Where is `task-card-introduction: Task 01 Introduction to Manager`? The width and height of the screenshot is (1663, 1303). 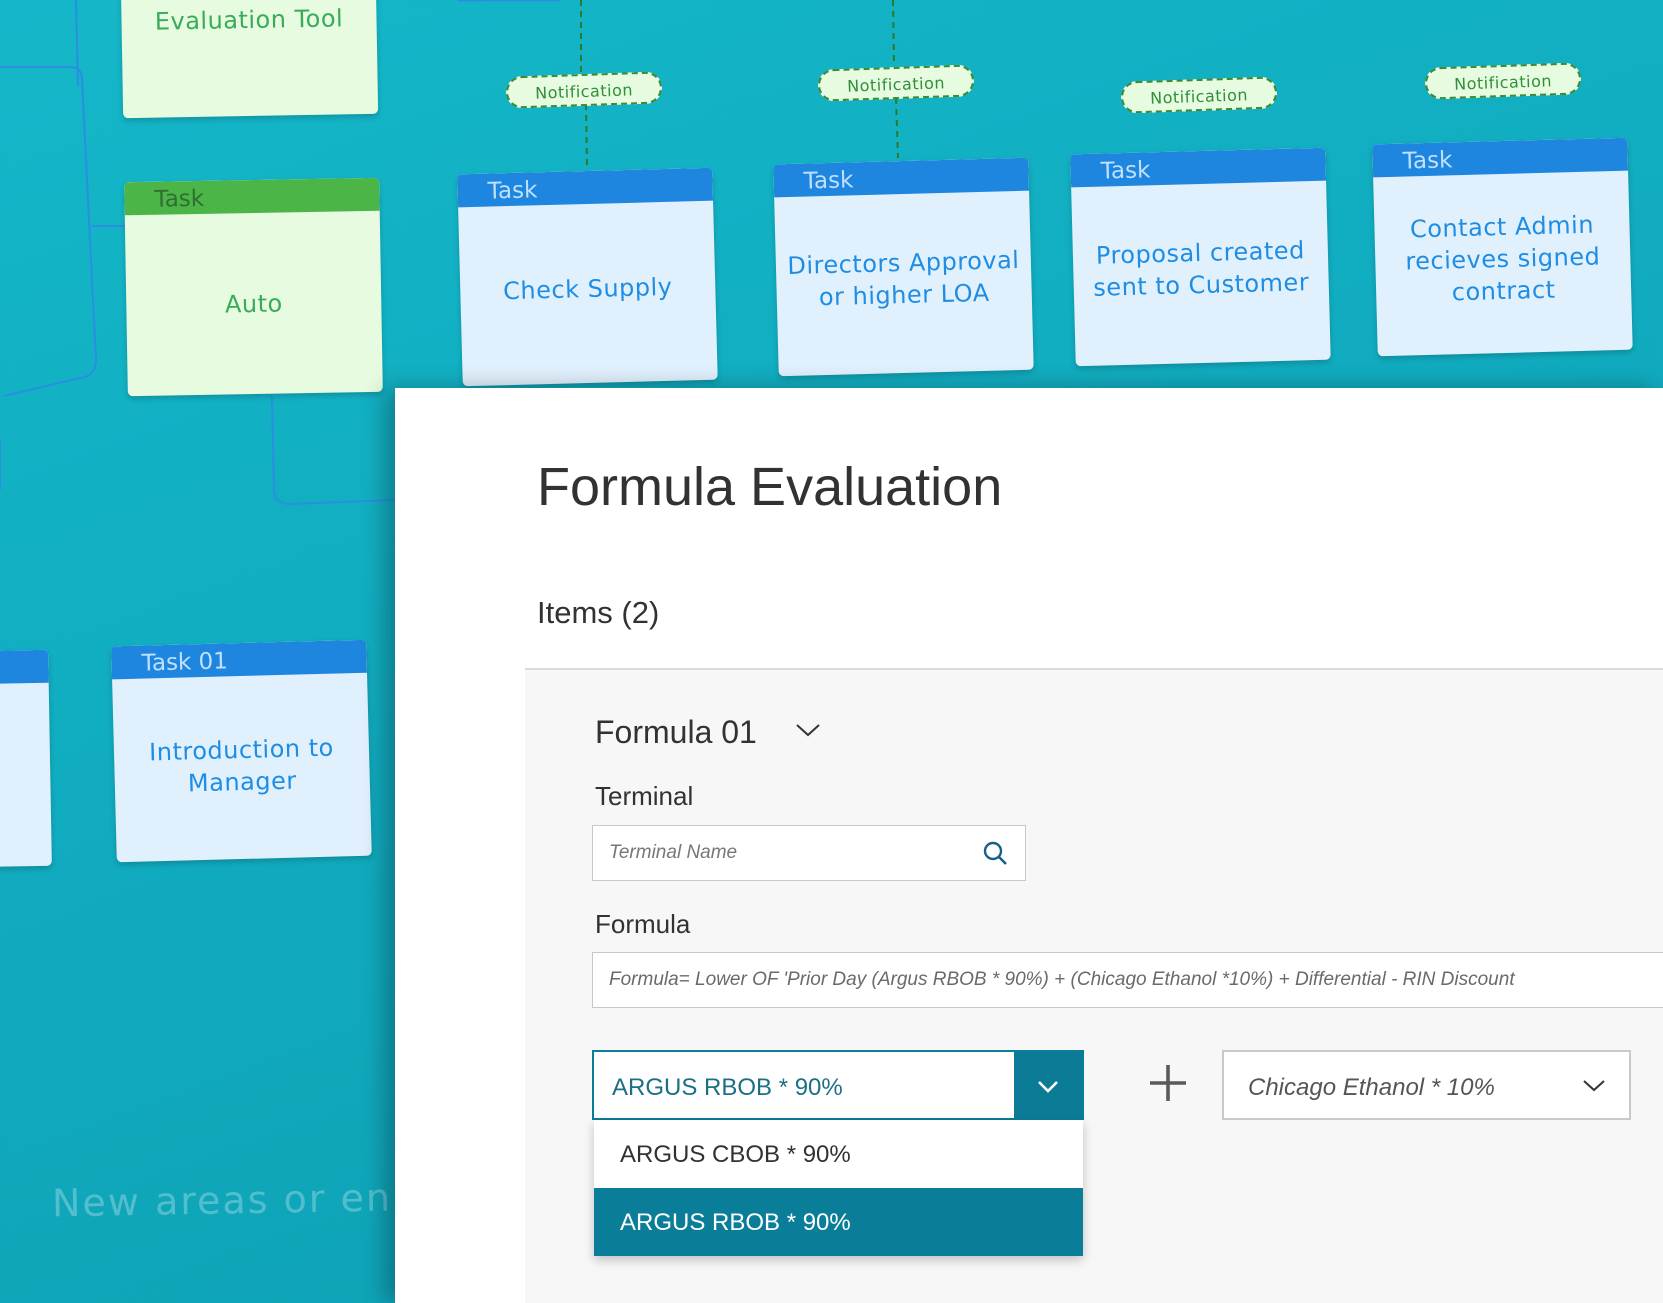
task-card-introduction: Task 01 Introduction to Manager is located at coordinates (241, 751).